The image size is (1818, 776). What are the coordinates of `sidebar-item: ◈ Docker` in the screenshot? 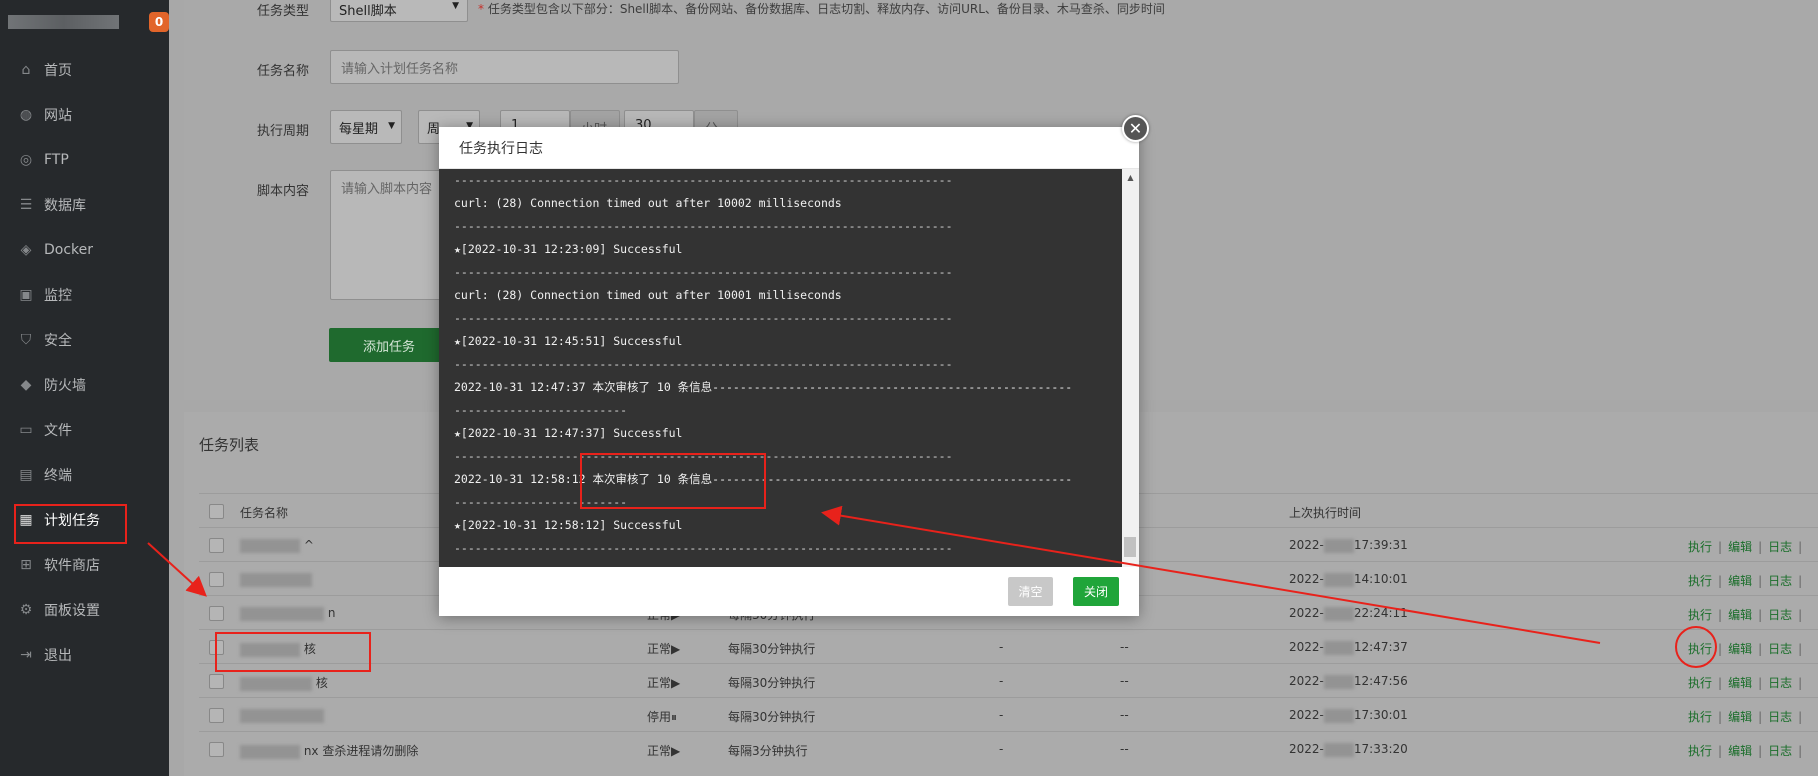 It's located at (84, 249).